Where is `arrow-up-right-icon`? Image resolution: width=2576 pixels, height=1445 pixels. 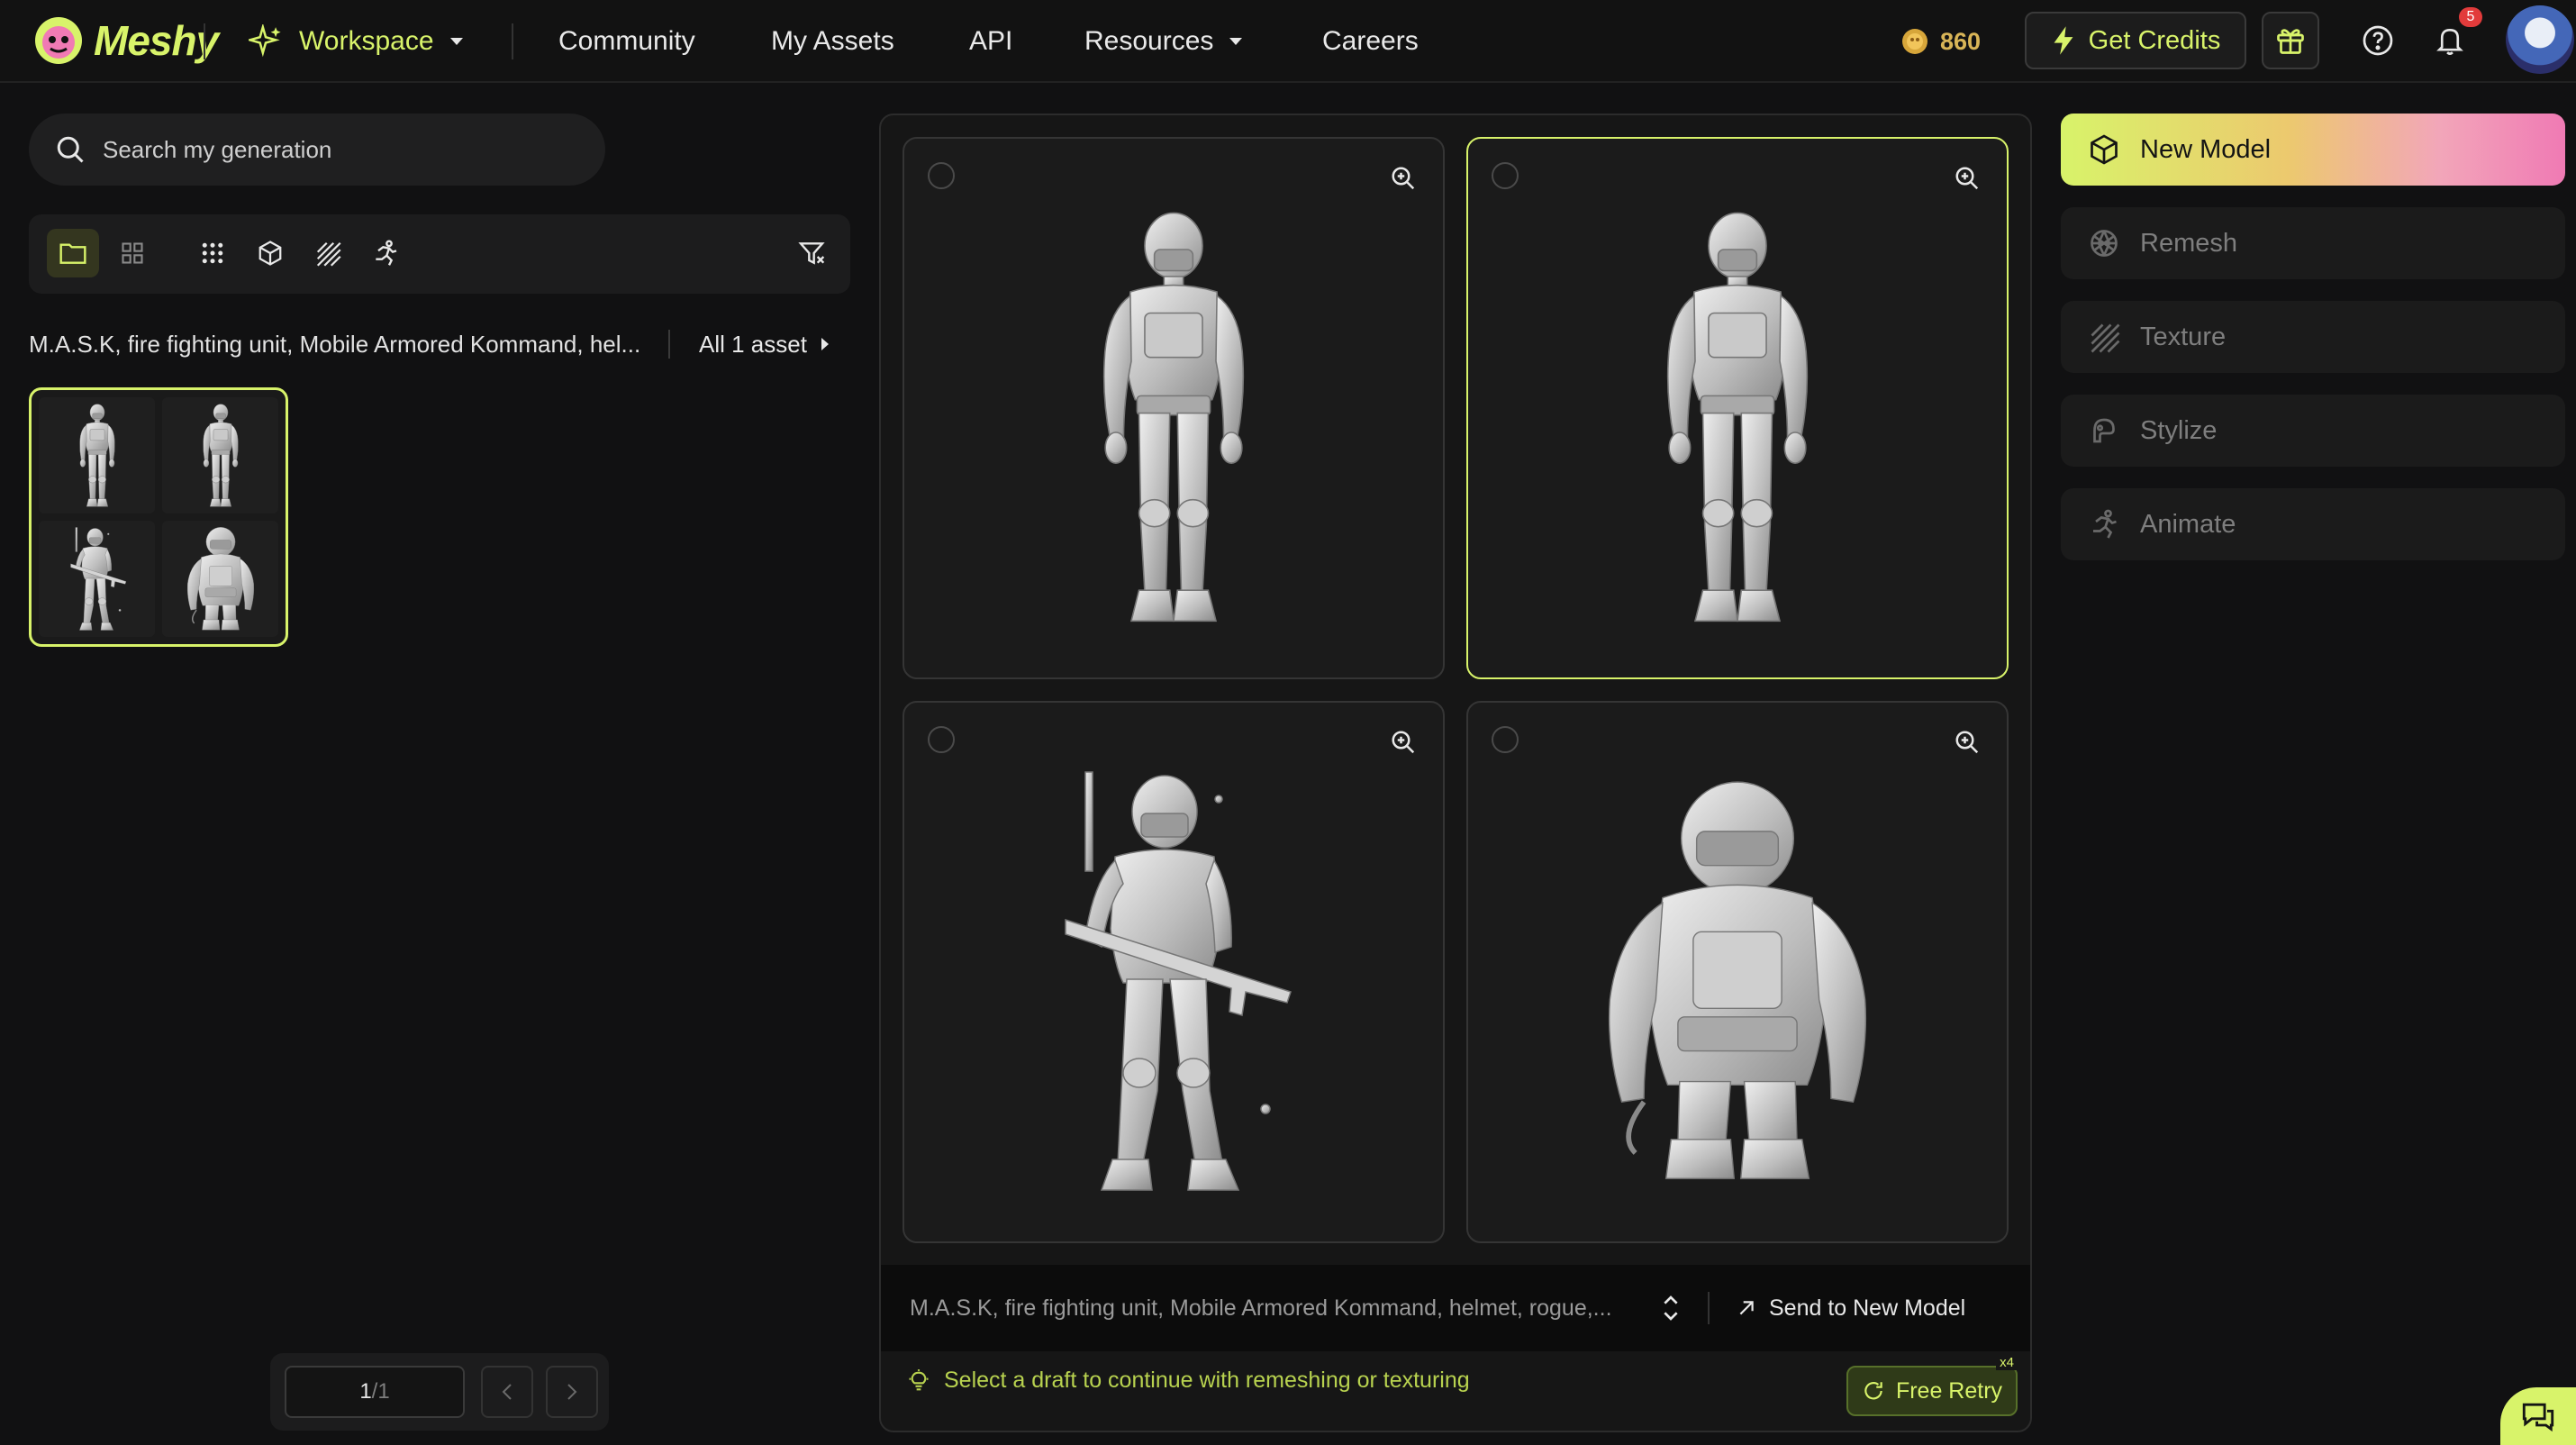
arrow-up-right-icon is located at coordinates (1746, 1308).